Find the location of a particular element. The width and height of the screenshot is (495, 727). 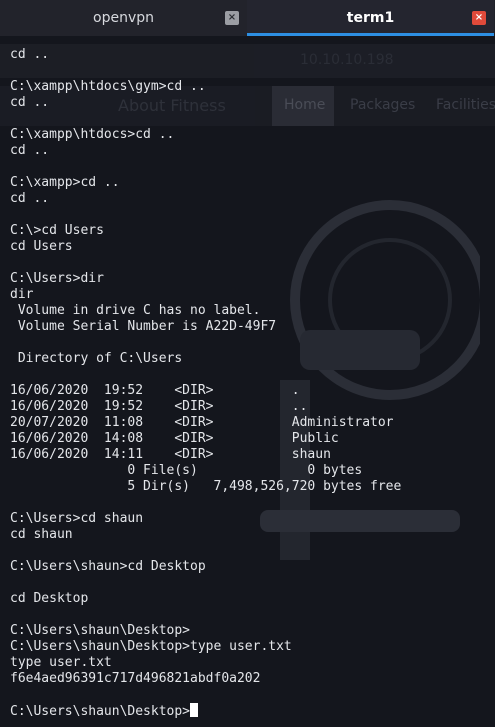

tab-label: term1 is located at coordinates (370, 18).